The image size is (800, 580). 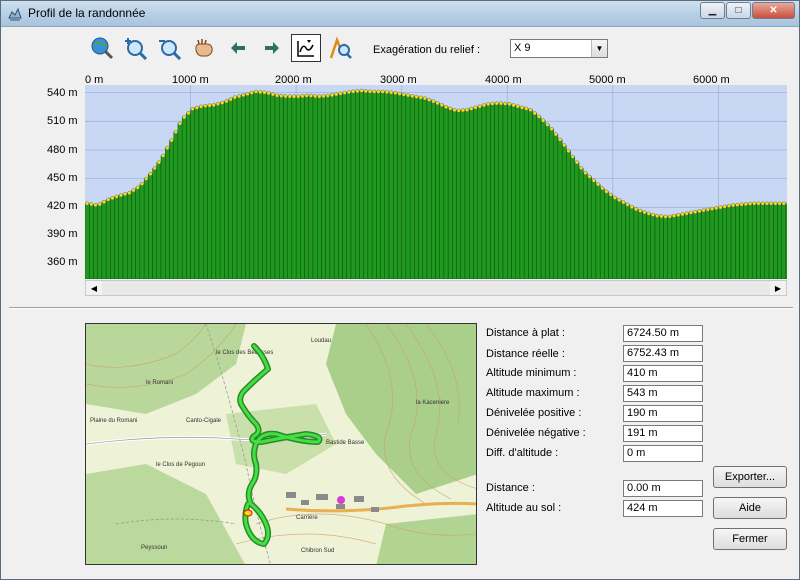 What do you see at coordinates (433, 403) in the screenshot?
I see `map-label: la Kaceniere` at bounding box center [433, 403].